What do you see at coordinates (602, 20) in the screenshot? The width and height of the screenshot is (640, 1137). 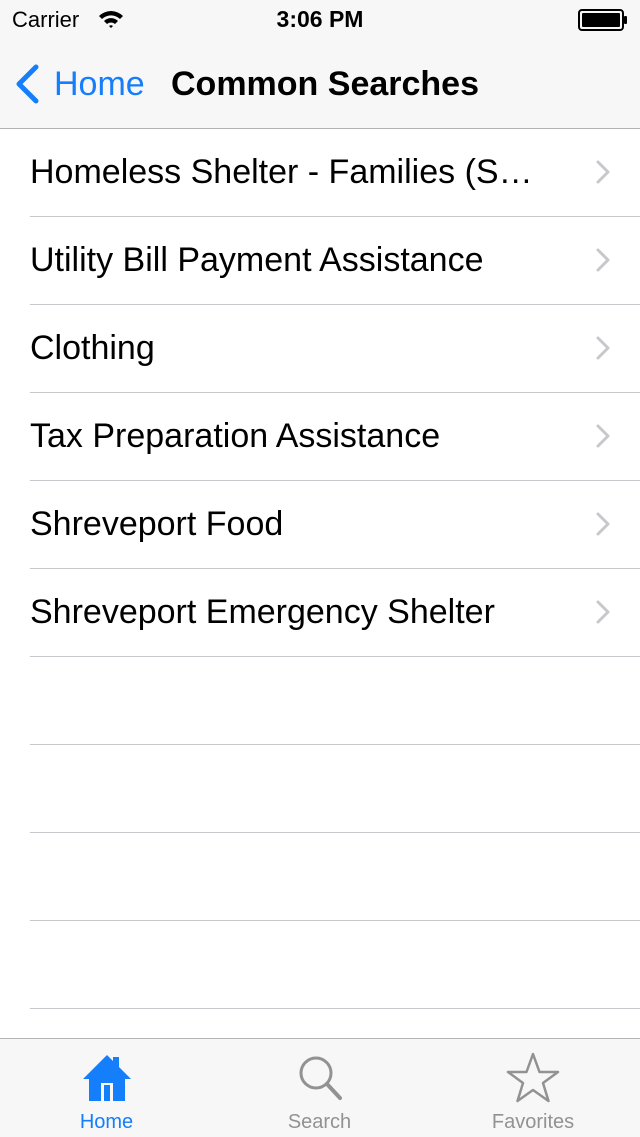 I see `battery-icon` at bounding box center [602, 20].